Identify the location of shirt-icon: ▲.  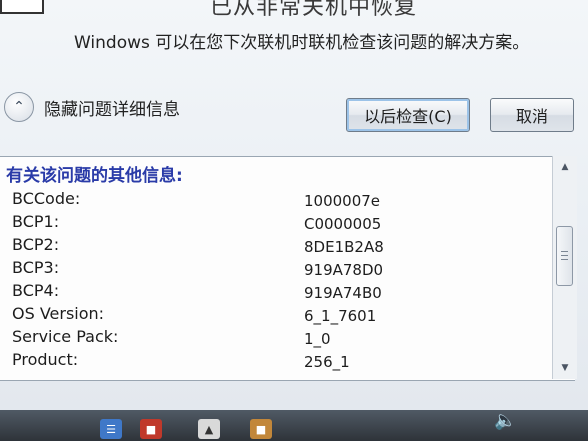
(209, 429).